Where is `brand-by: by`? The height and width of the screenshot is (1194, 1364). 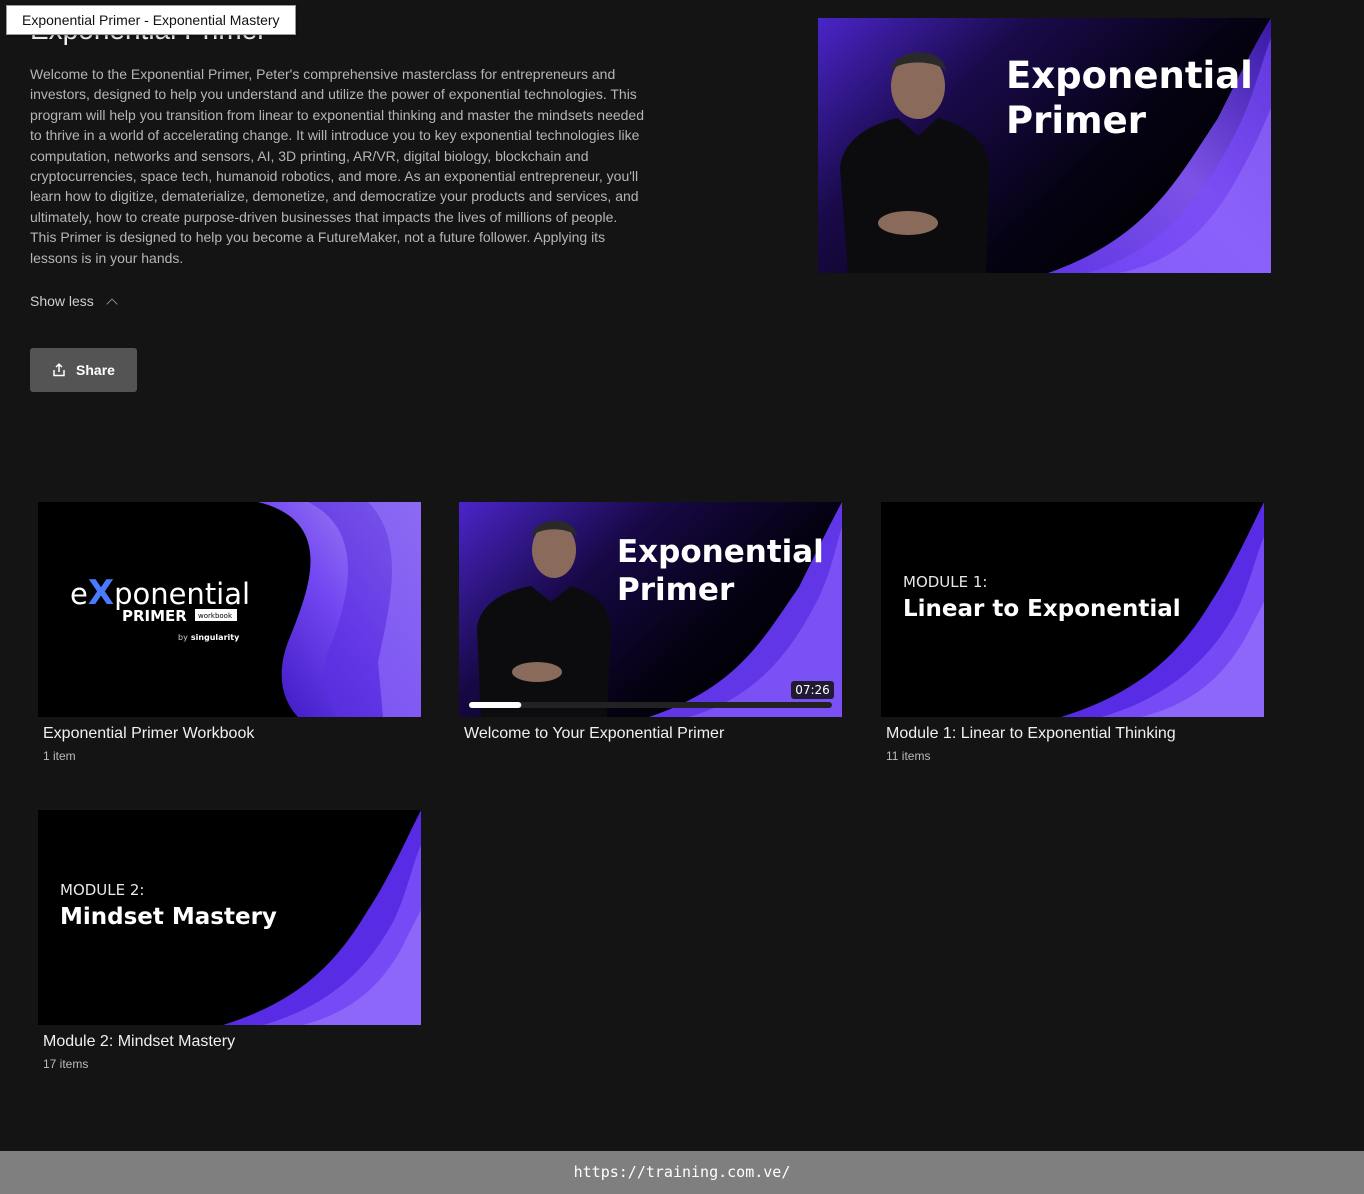 brand-by: by is located at coordinates (183, 637).